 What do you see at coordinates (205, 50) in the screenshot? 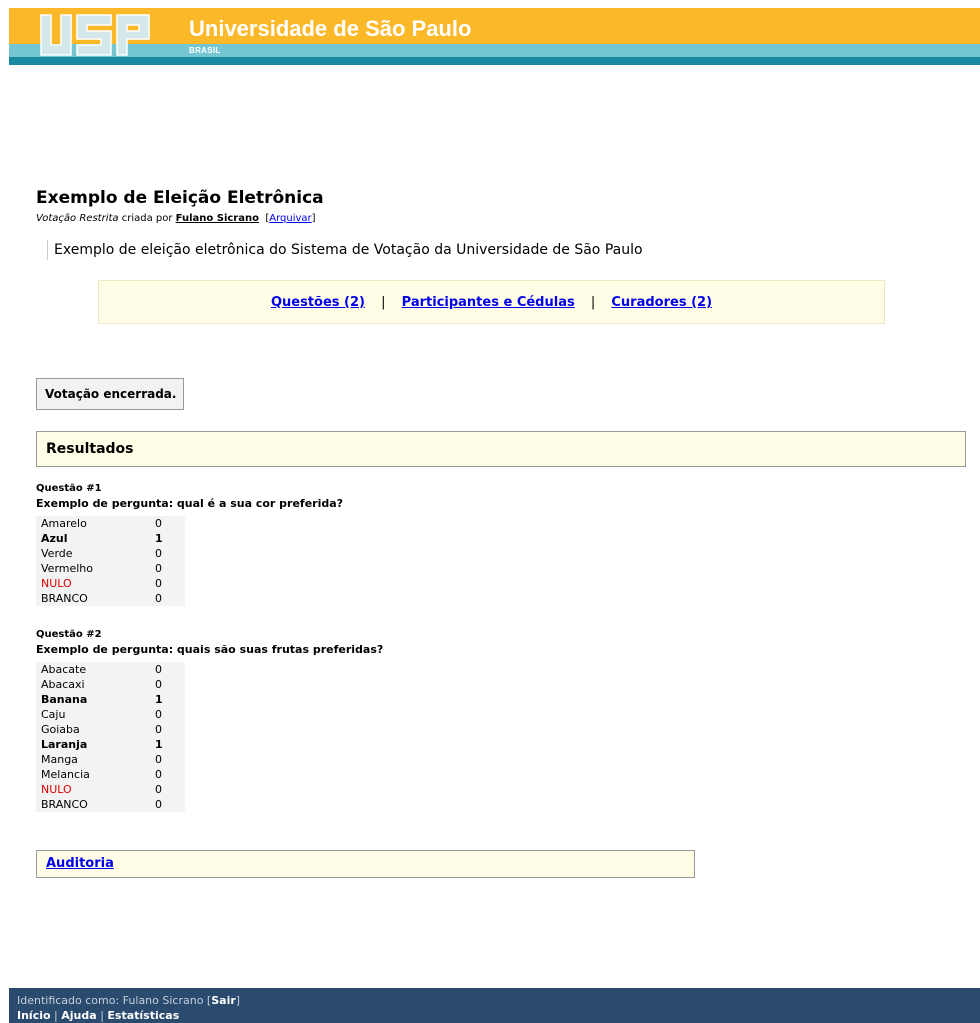
I see `university-country: BRASIL` at bounding box center [205, 50].